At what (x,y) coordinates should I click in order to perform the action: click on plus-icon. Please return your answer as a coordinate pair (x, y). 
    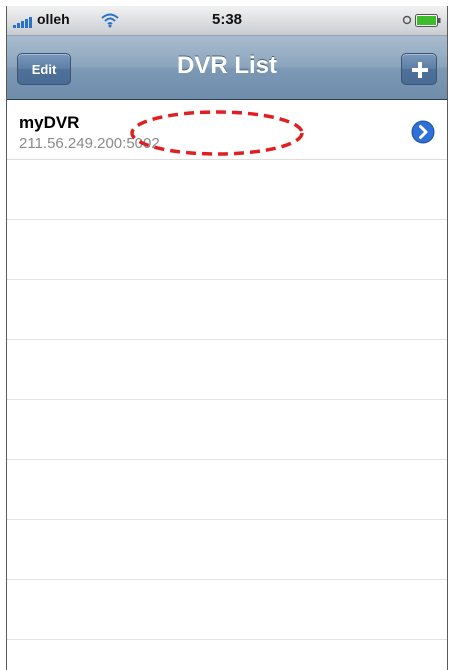
    Looking at the image, I should click on (420, 70).